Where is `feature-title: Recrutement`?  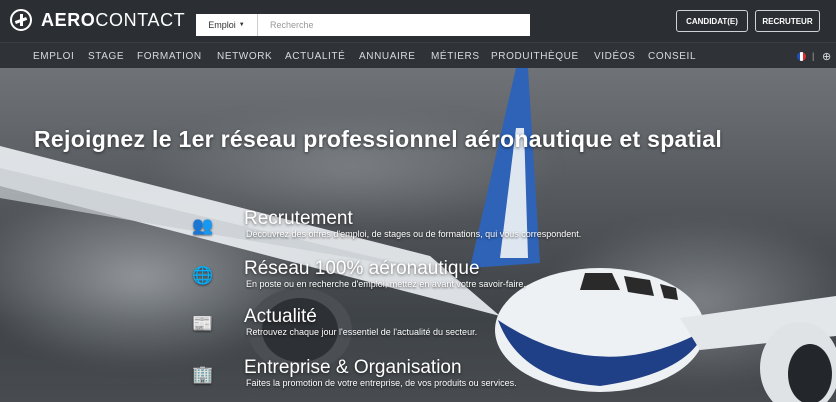 feature-title: Recrutement is located at coordinates (298, 218).